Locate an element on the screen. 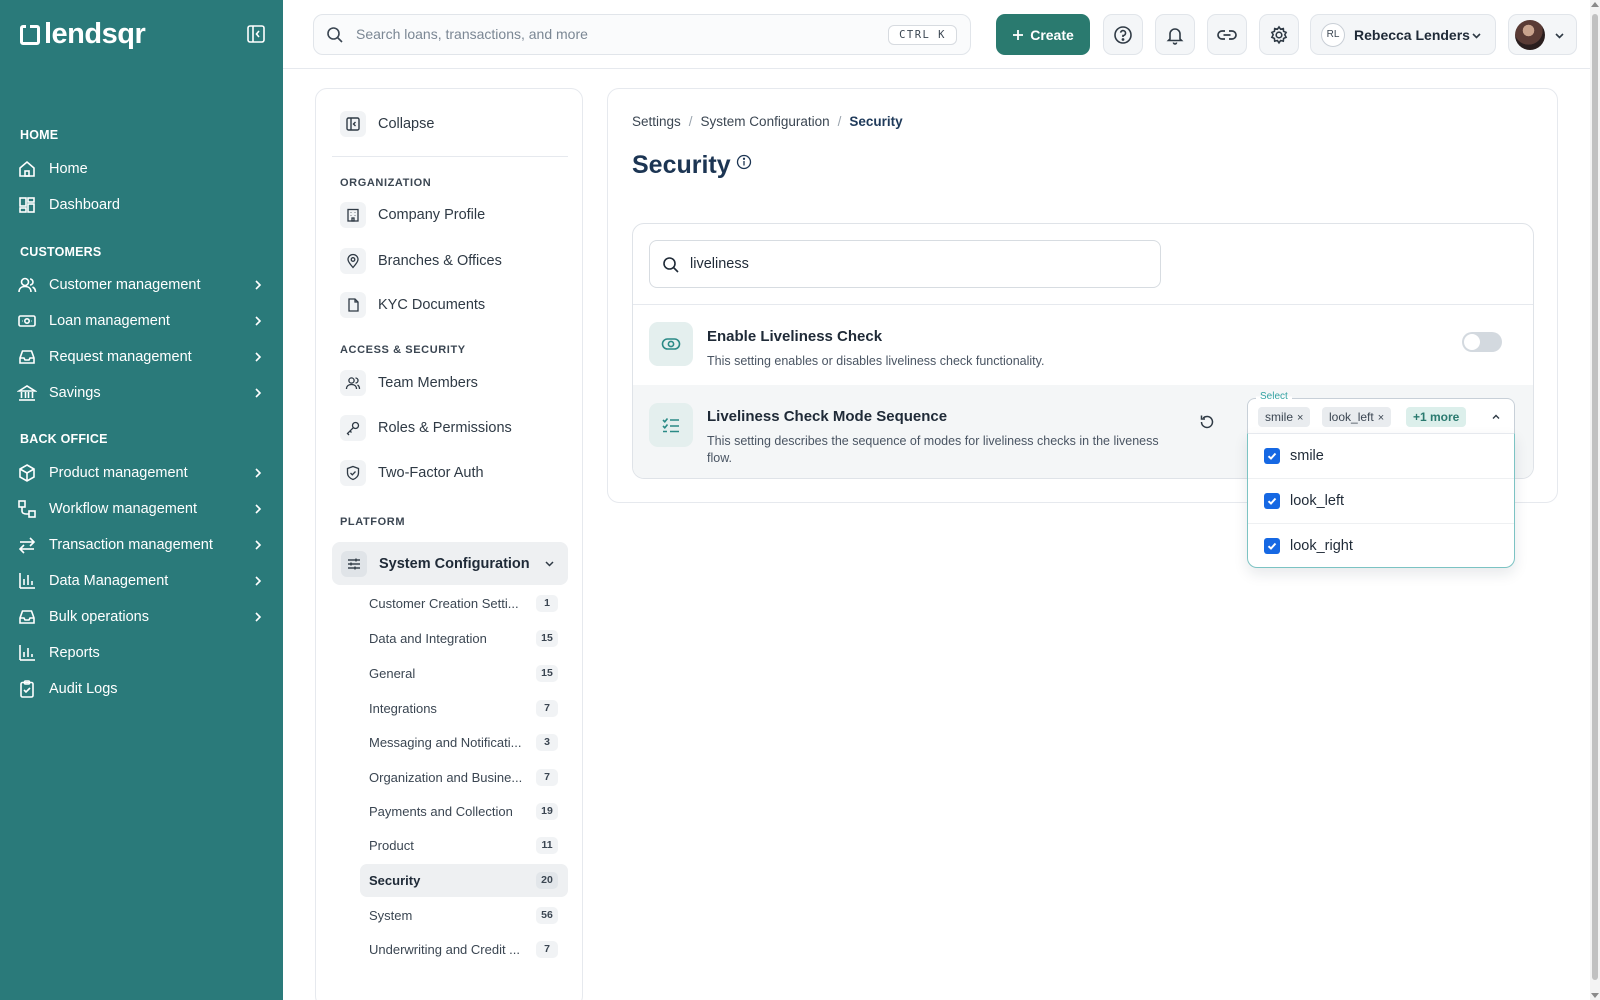 This screenshot has height=1000, width=1600. transfer-icon is located at coordinates (27, 545).